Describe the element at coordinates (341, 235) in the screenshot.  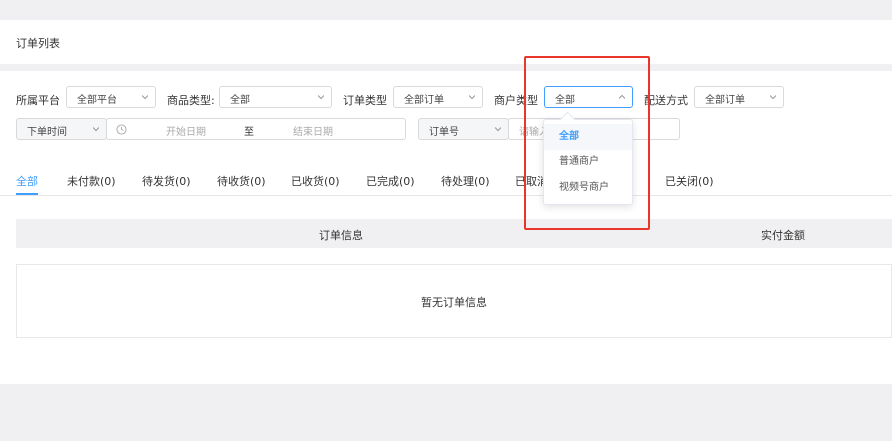
I see `column-order-info: 订单信息` at that location.